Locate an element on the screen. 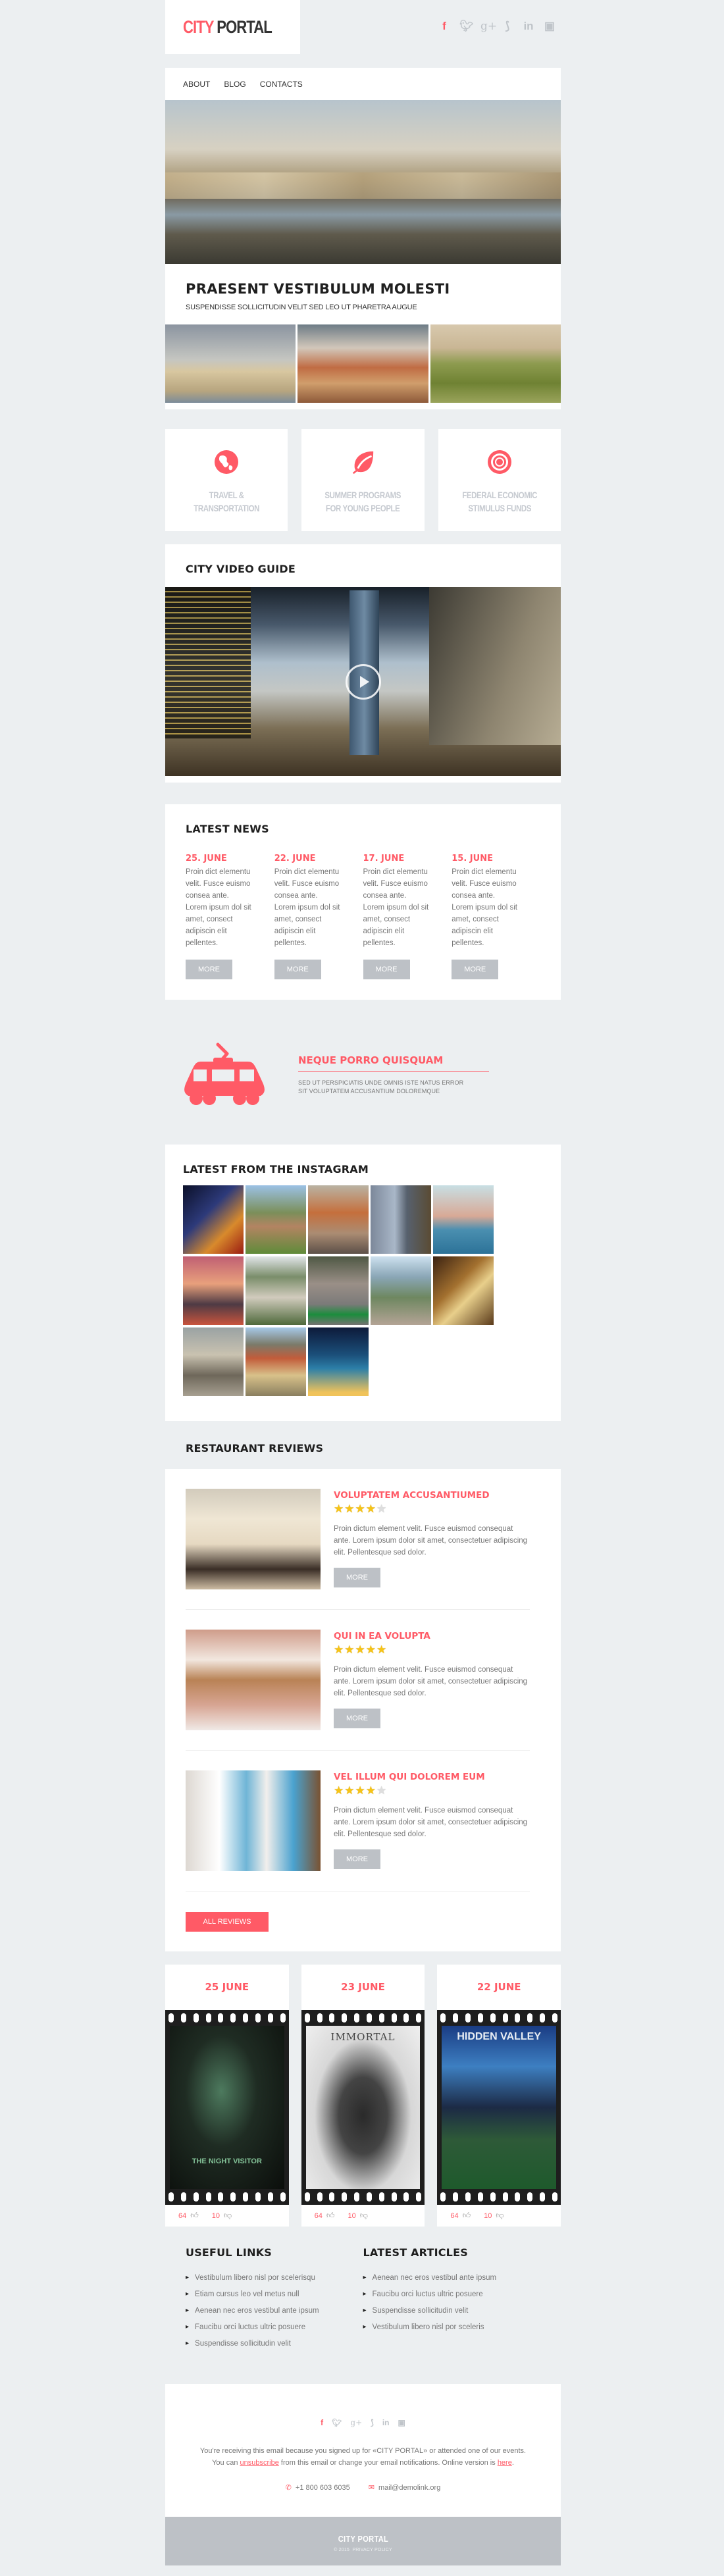 The image size is (724, 2576). article-link: Aenean nec eros vestibul ante ipsum is located at coordinates (452, 2277).